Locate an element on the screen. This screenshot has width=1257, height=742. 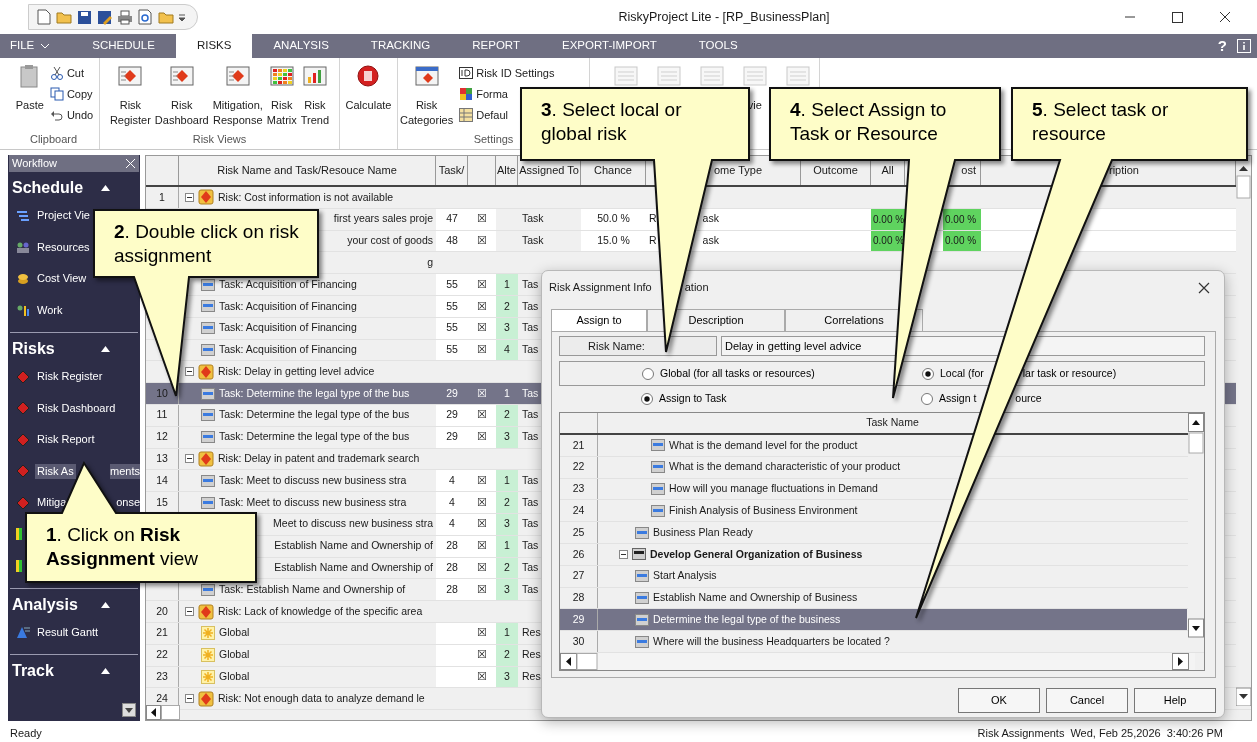
maximize-icon is located at coordinates (1177, 17).